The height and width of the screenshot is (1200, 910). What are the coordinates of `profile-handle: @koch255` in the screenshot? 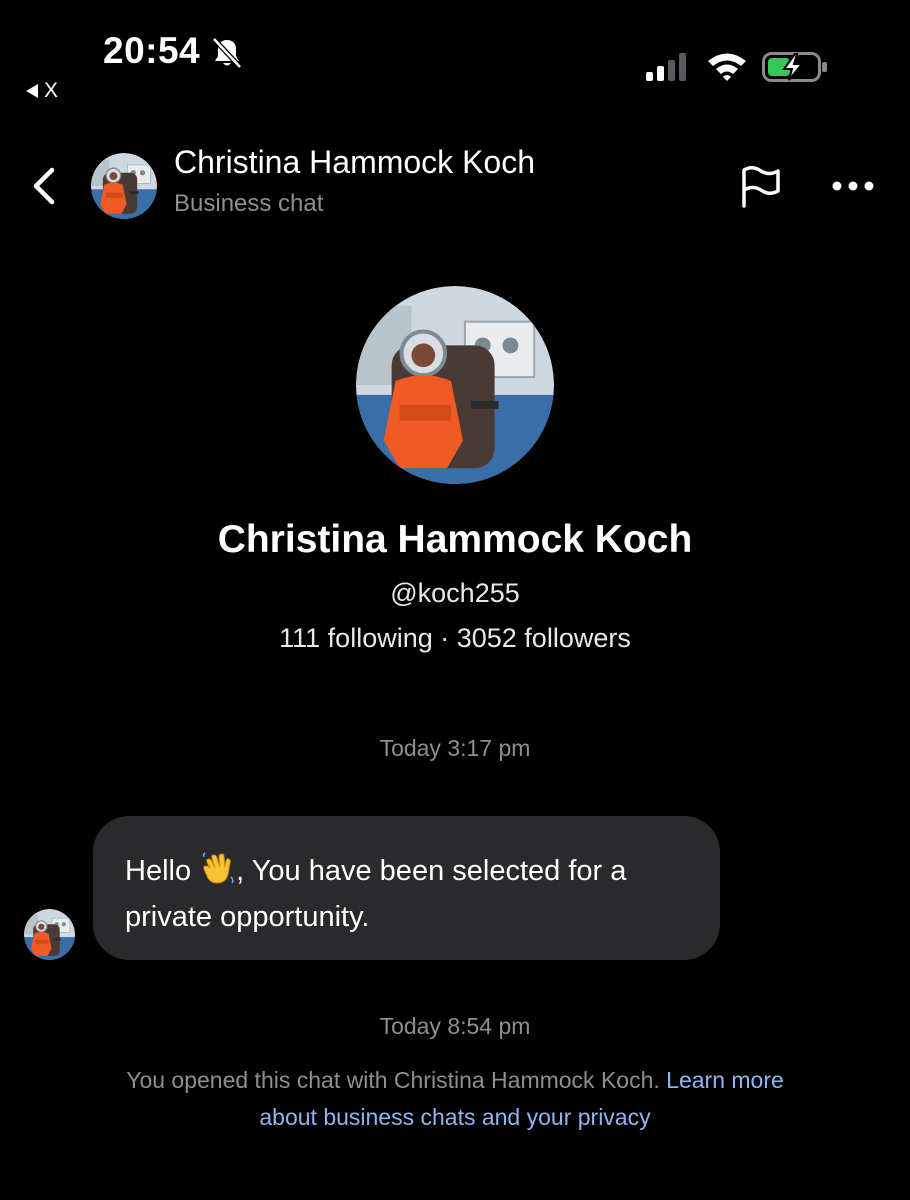 It's located at (455, 593).